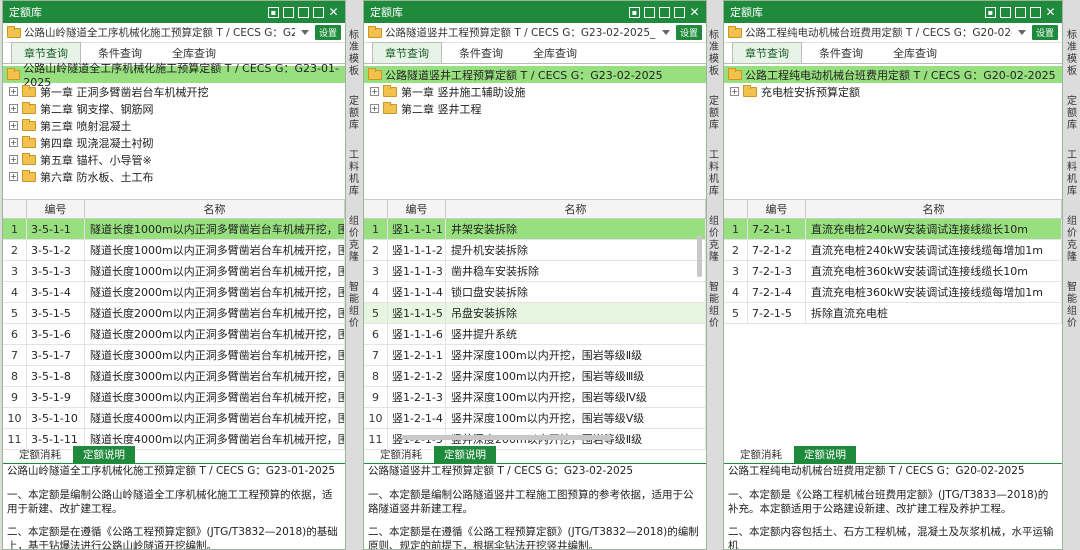 The height and width of the screenshot is (550, 1080). I want to click on tree-item: + 第五章 锚杆、小导管※, so click(174, 159).